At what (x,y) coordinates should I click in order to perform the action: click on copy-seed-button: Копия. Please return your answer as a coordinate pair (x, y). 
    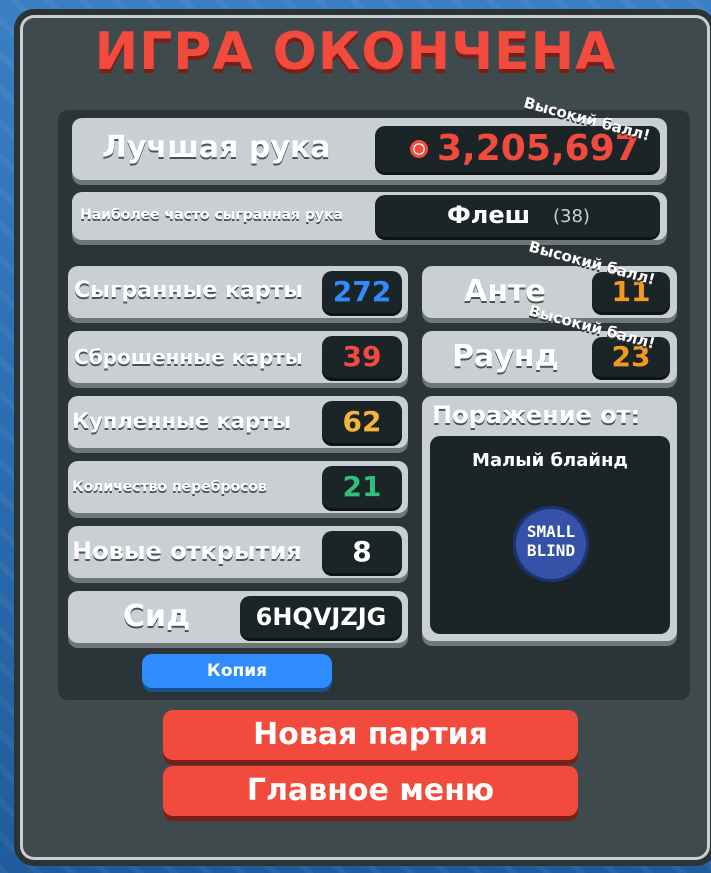
    Looking at the image, I should click on (237, 671).